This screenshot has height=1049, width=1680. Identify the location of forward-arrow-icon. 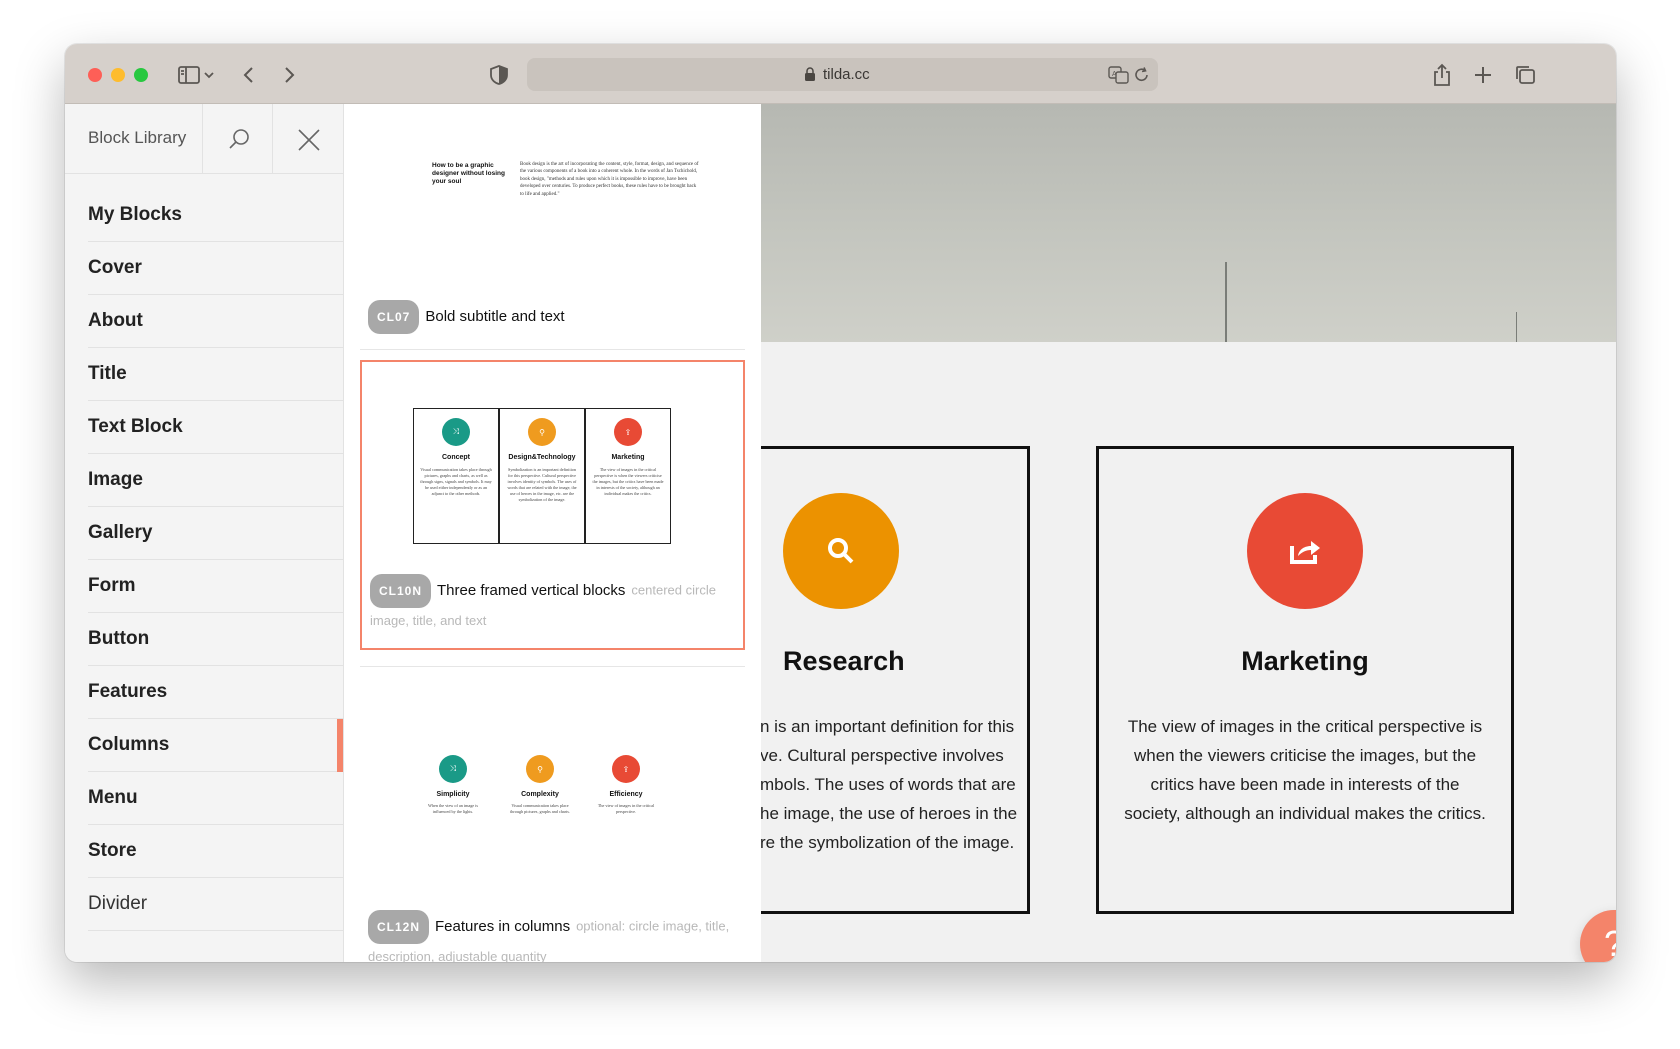
(289, 75).